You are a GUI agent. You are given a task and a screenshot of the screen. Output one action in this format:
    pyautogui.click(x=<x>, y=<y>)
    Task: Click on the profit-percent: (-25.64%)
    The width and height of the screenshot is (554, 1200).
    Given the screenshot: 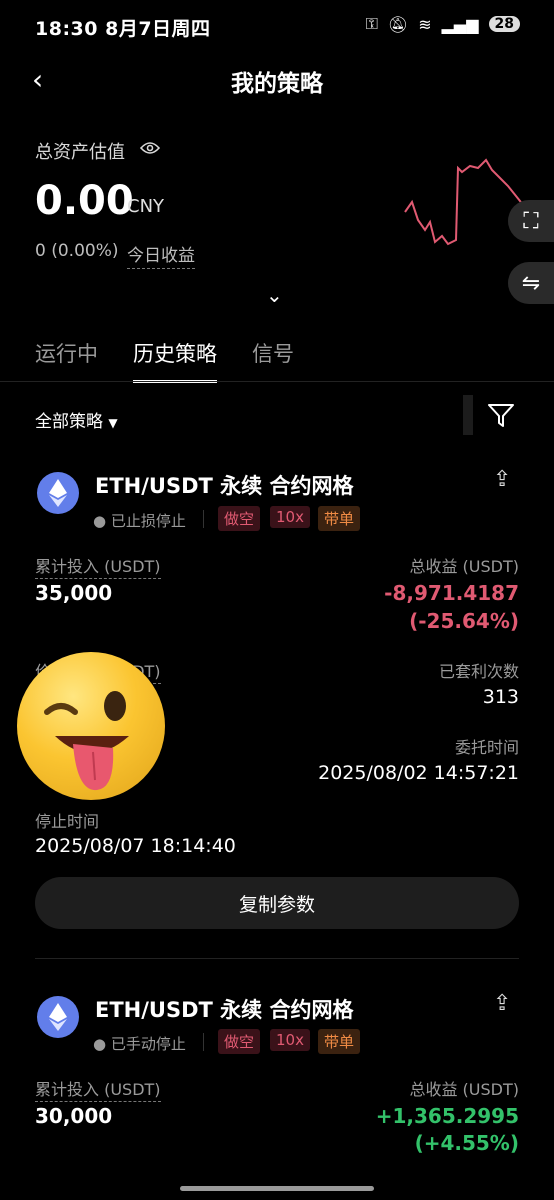 What is the action you would take?
    pyautogui.click(x=464, y=621)
    